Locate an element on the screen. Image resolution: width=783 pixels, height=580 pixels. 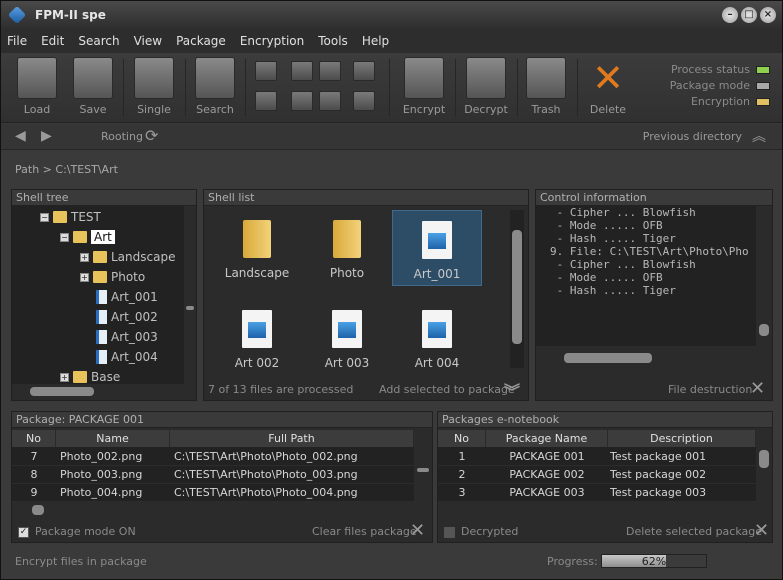
menu-search: Search is located at coordinates (98, 41).